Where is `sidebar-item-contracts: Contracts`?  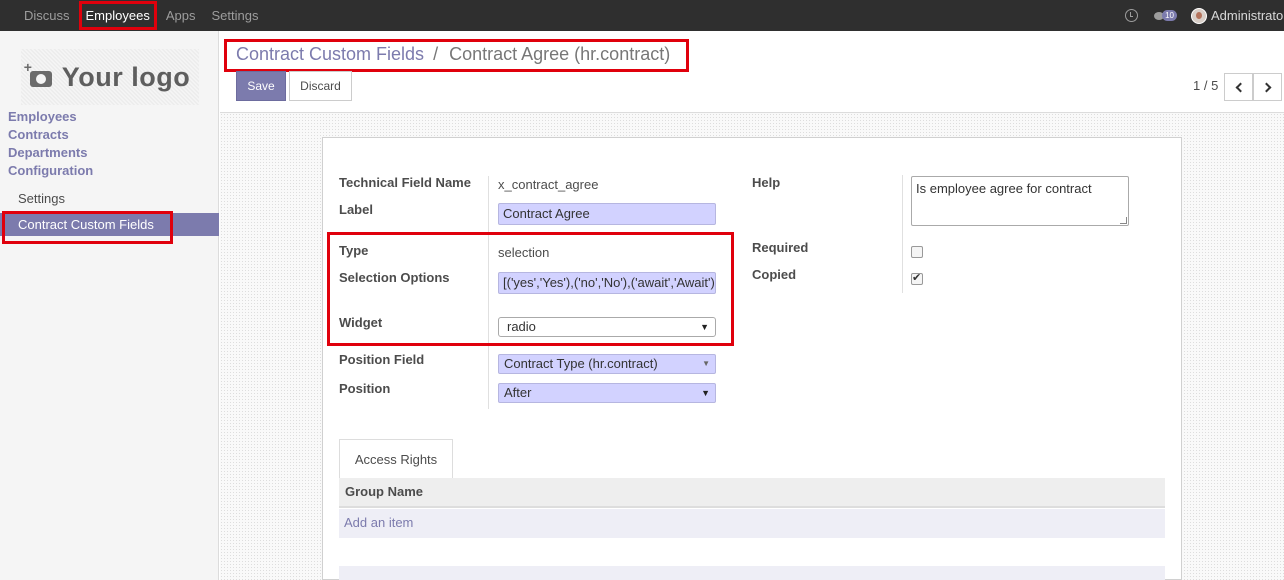 sidebar-item-contracts: Contracts is located at coordinates (109, 135).